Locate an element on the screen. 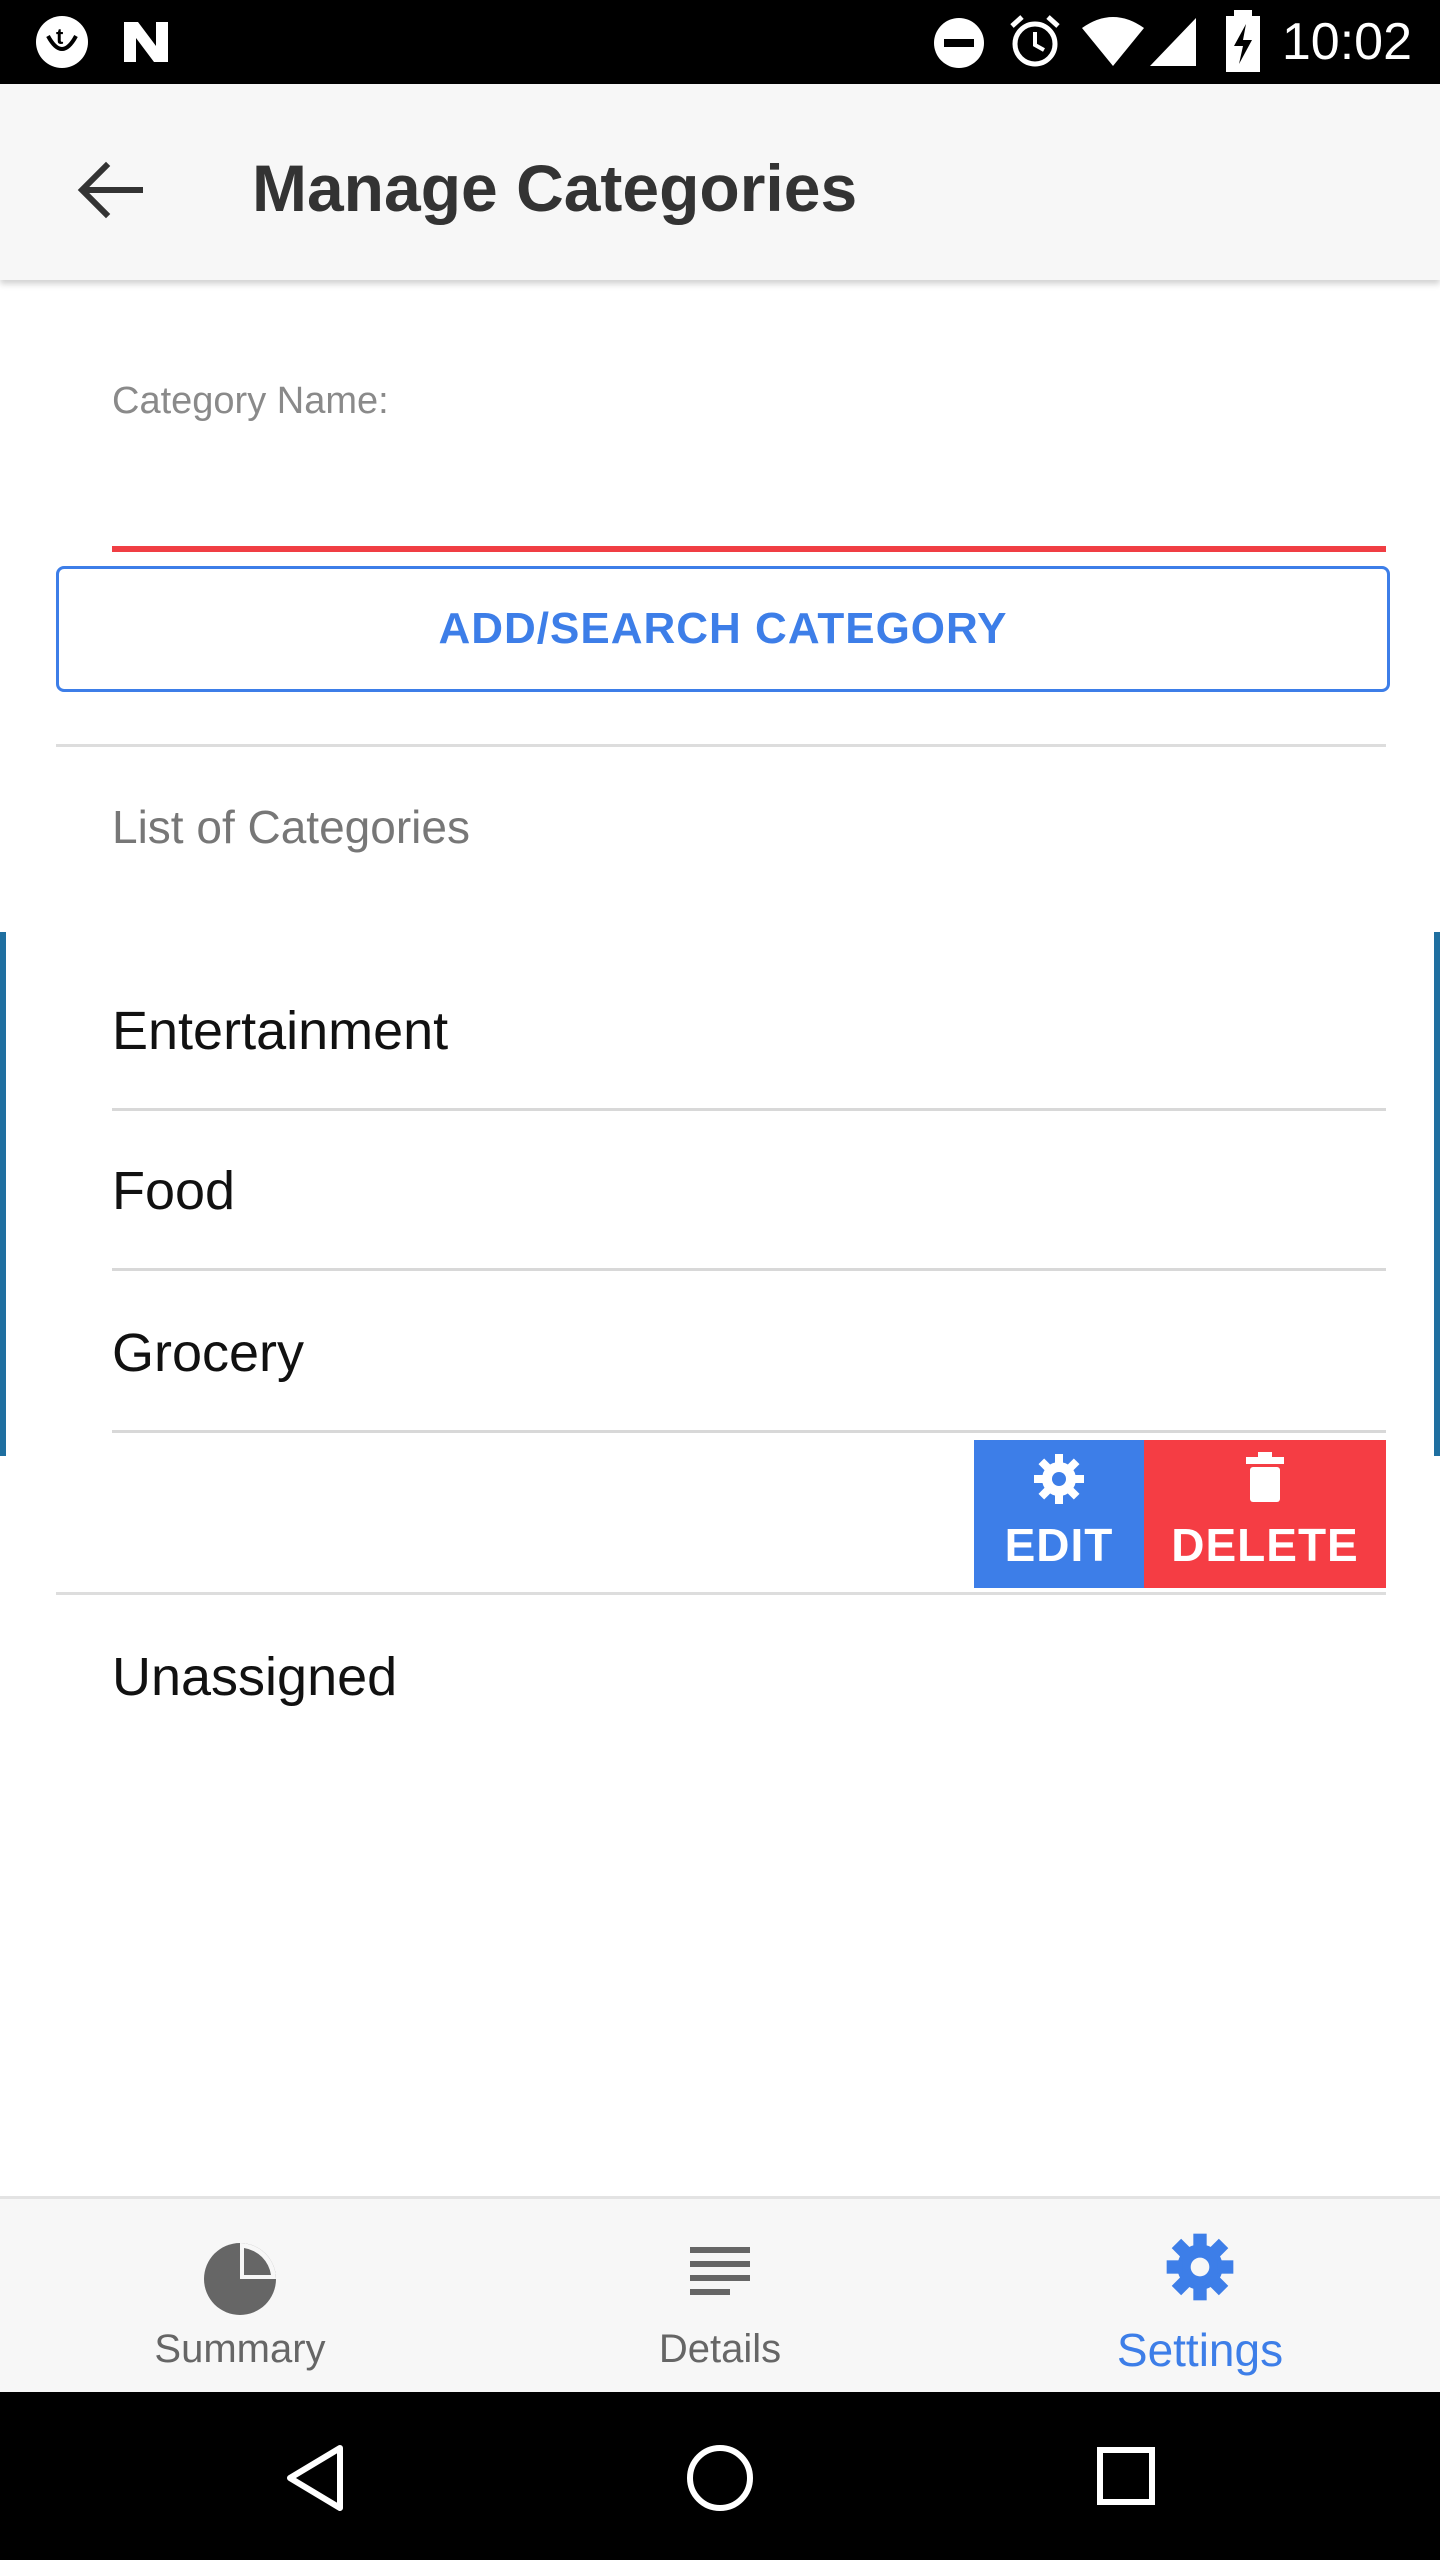 This screenshot has height=2560, width=1440. recents-square-icon is located at coordinates (1126, 2476).